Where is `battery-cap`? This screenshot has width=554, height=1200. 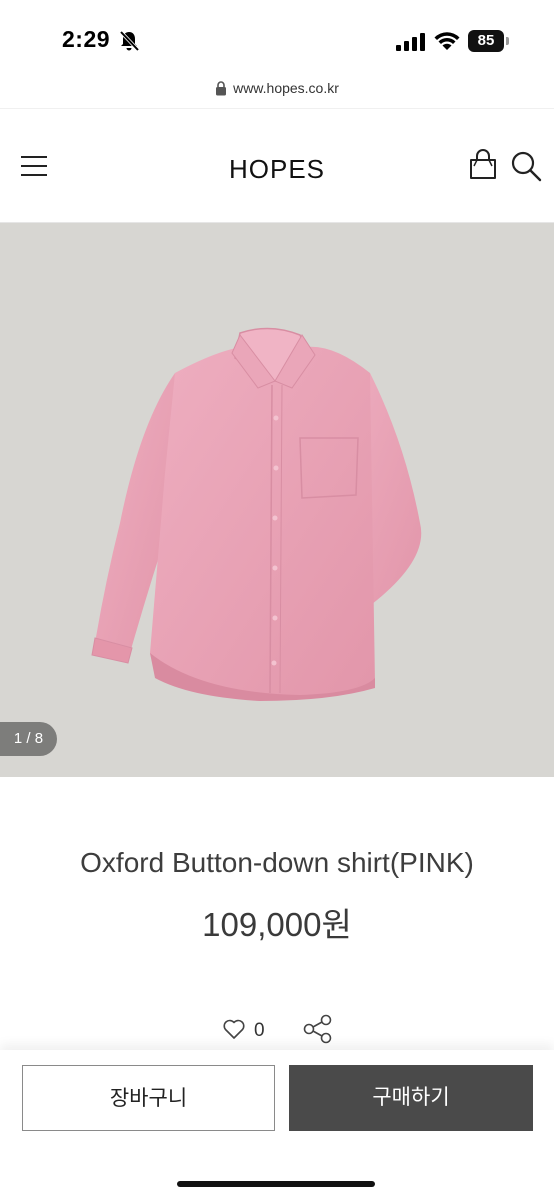 battery-cap is located at coordinates (507, 41).